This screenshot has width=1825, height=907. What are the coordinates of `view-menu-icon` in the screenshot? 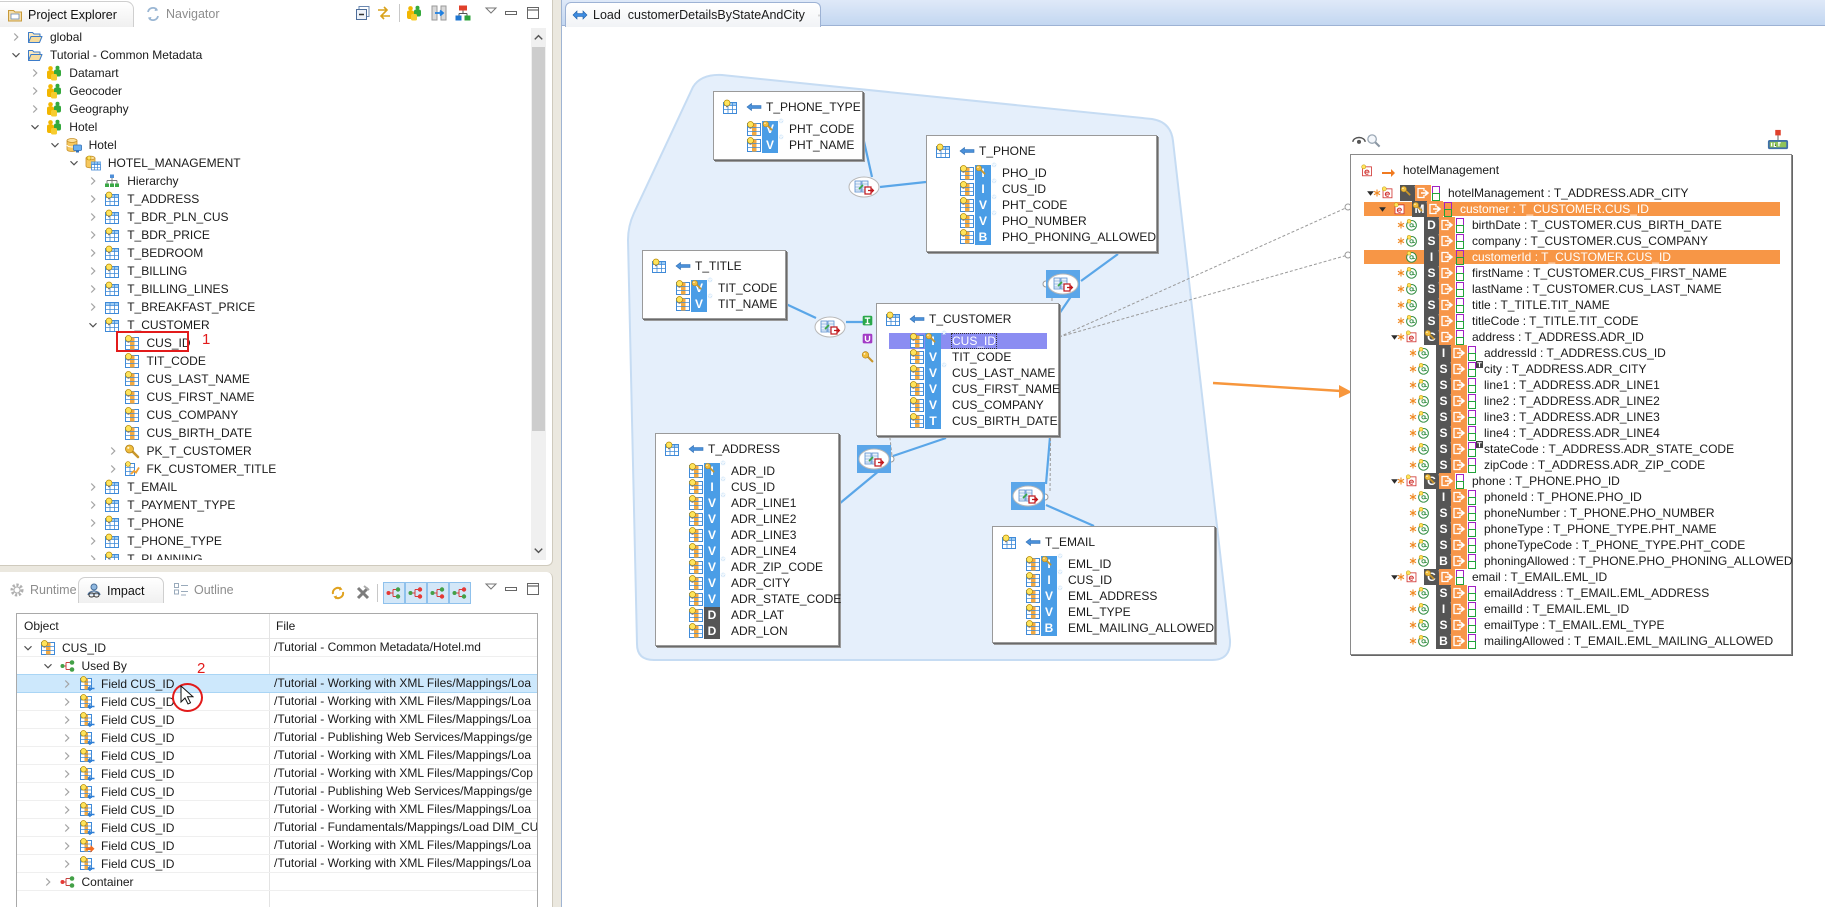 It's located at (491, 11).